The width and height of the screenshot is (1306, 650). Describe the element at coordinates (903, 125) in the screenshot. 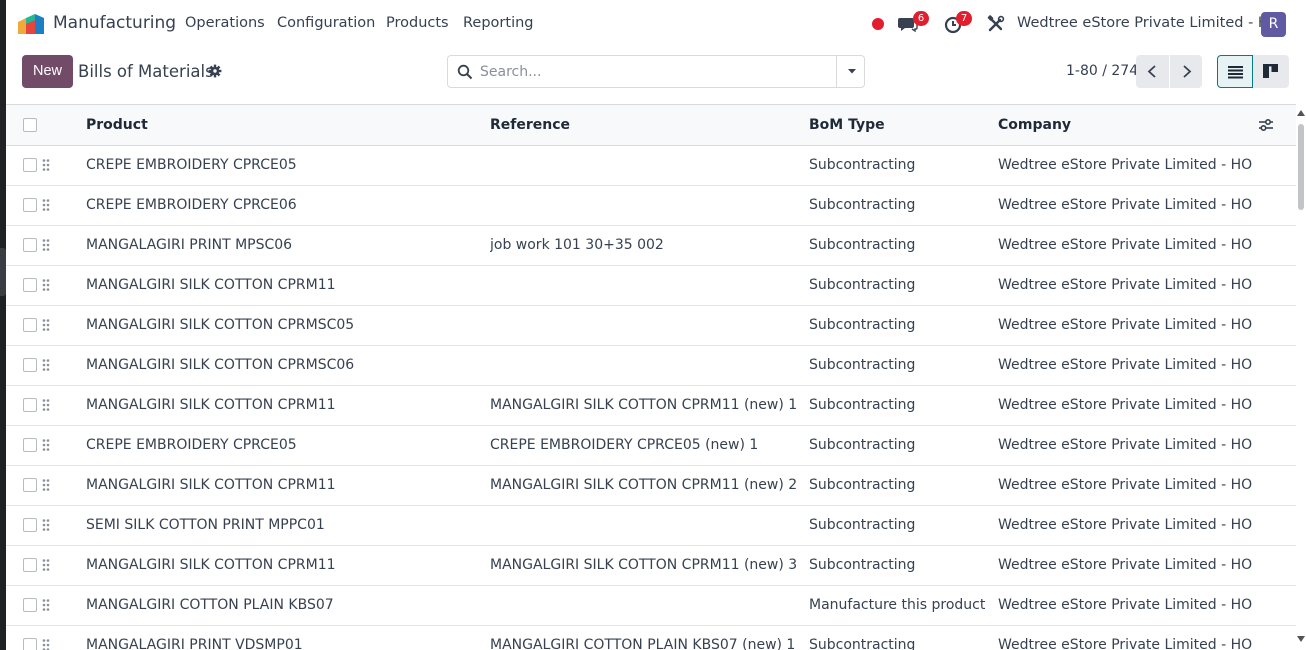

I see `header-bom-type: BoM Type` at that location.